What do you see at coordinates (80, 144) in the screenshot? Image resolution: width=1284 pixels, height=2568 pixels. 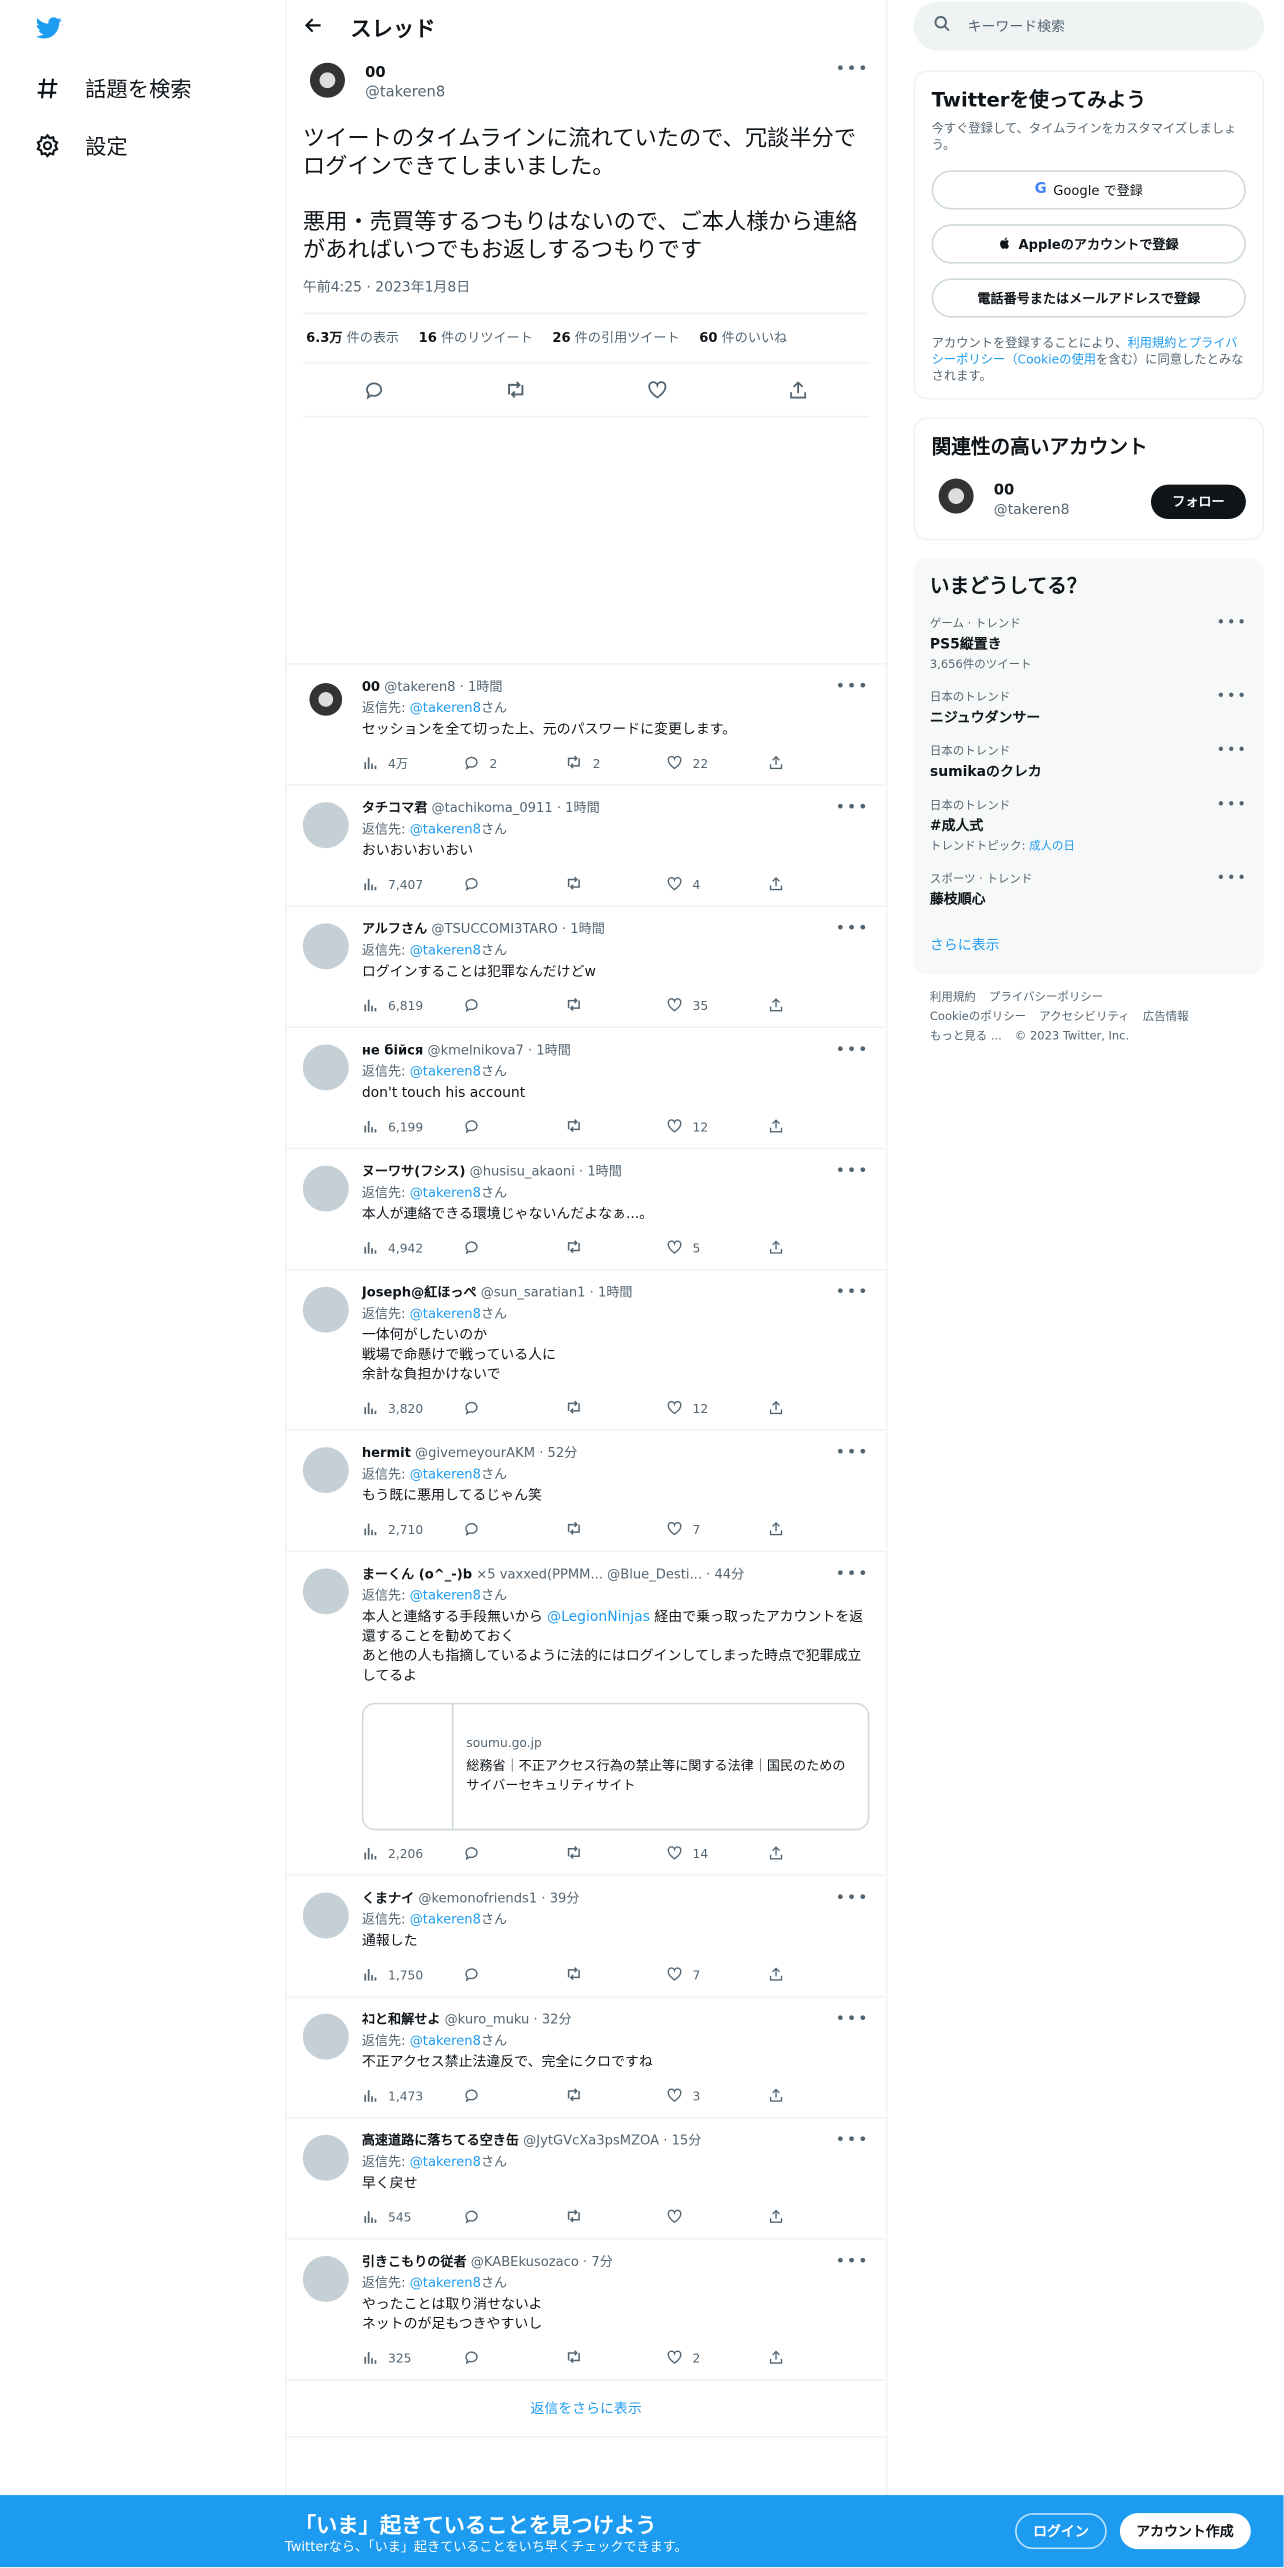 I see `nav-settings: 設定` at bounding box center [80, 144].